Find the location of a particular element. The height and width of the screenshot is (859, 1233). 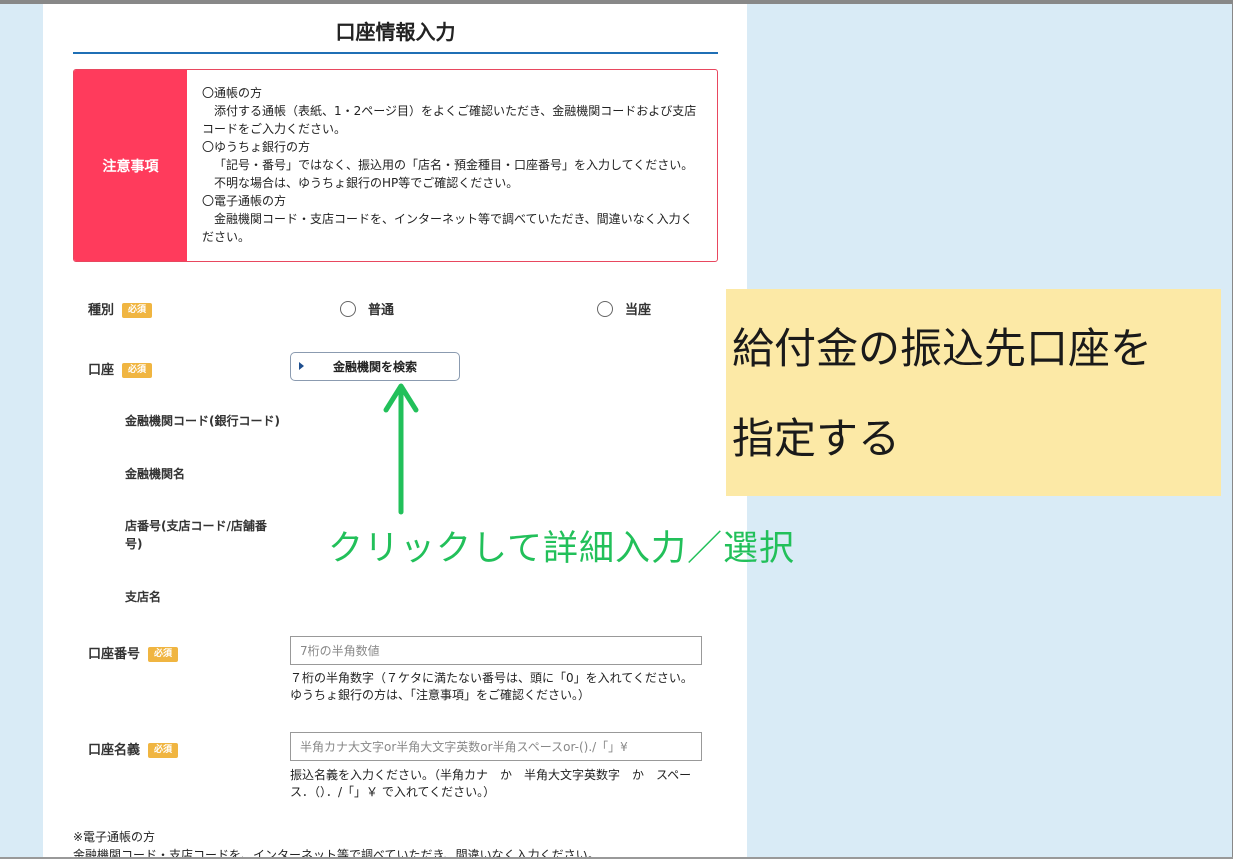

bank-code-label: 金融機関コード(銀行コード) is located at coordinates (202, 421).